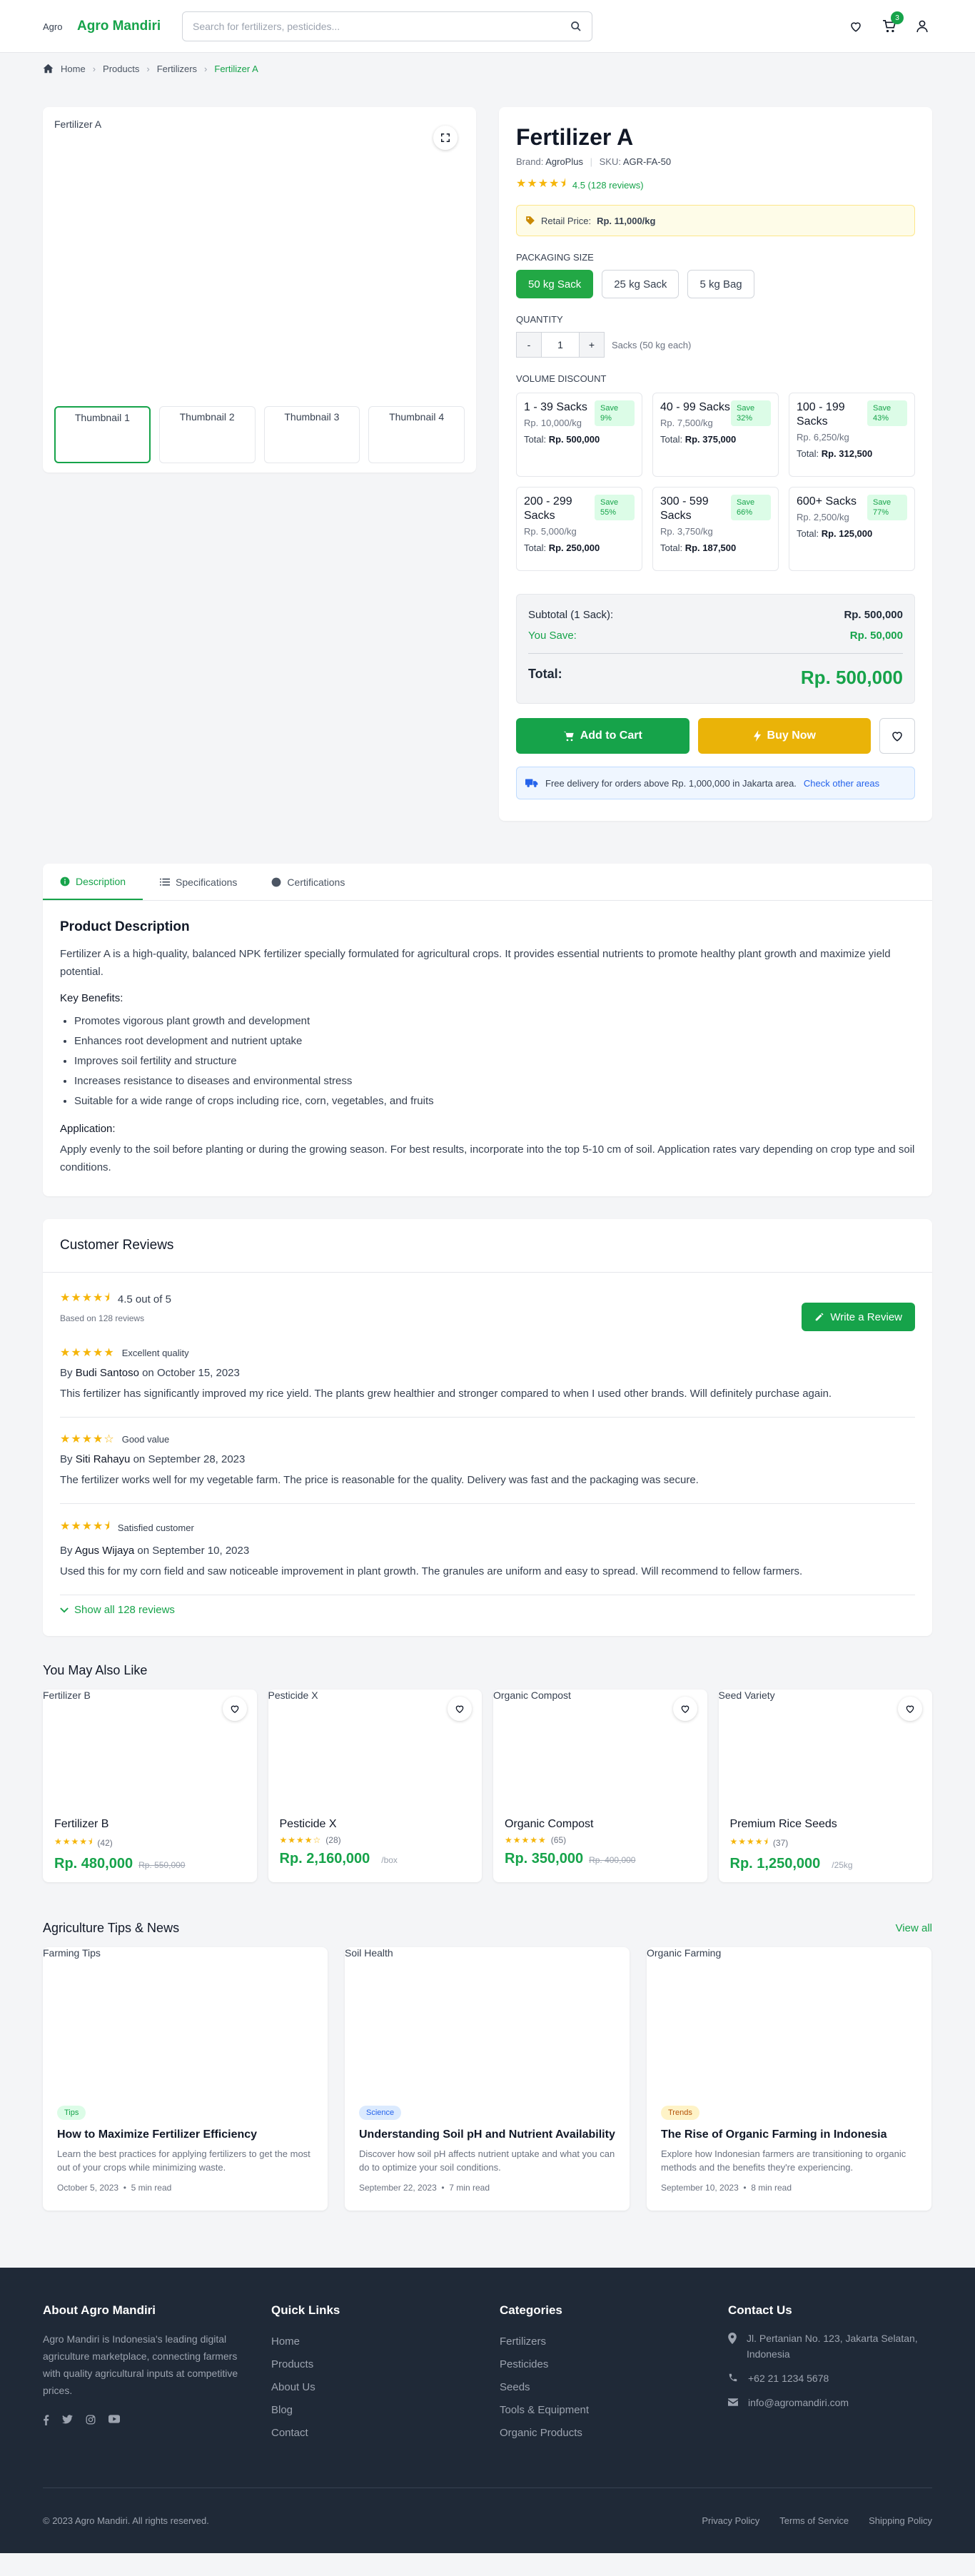 The width and height of the screenshot is (975, 2576). What do you see at coordinates (67, 2420) in the screenshot?
I see `twitter-icon` at bounding box center [67, 2420].